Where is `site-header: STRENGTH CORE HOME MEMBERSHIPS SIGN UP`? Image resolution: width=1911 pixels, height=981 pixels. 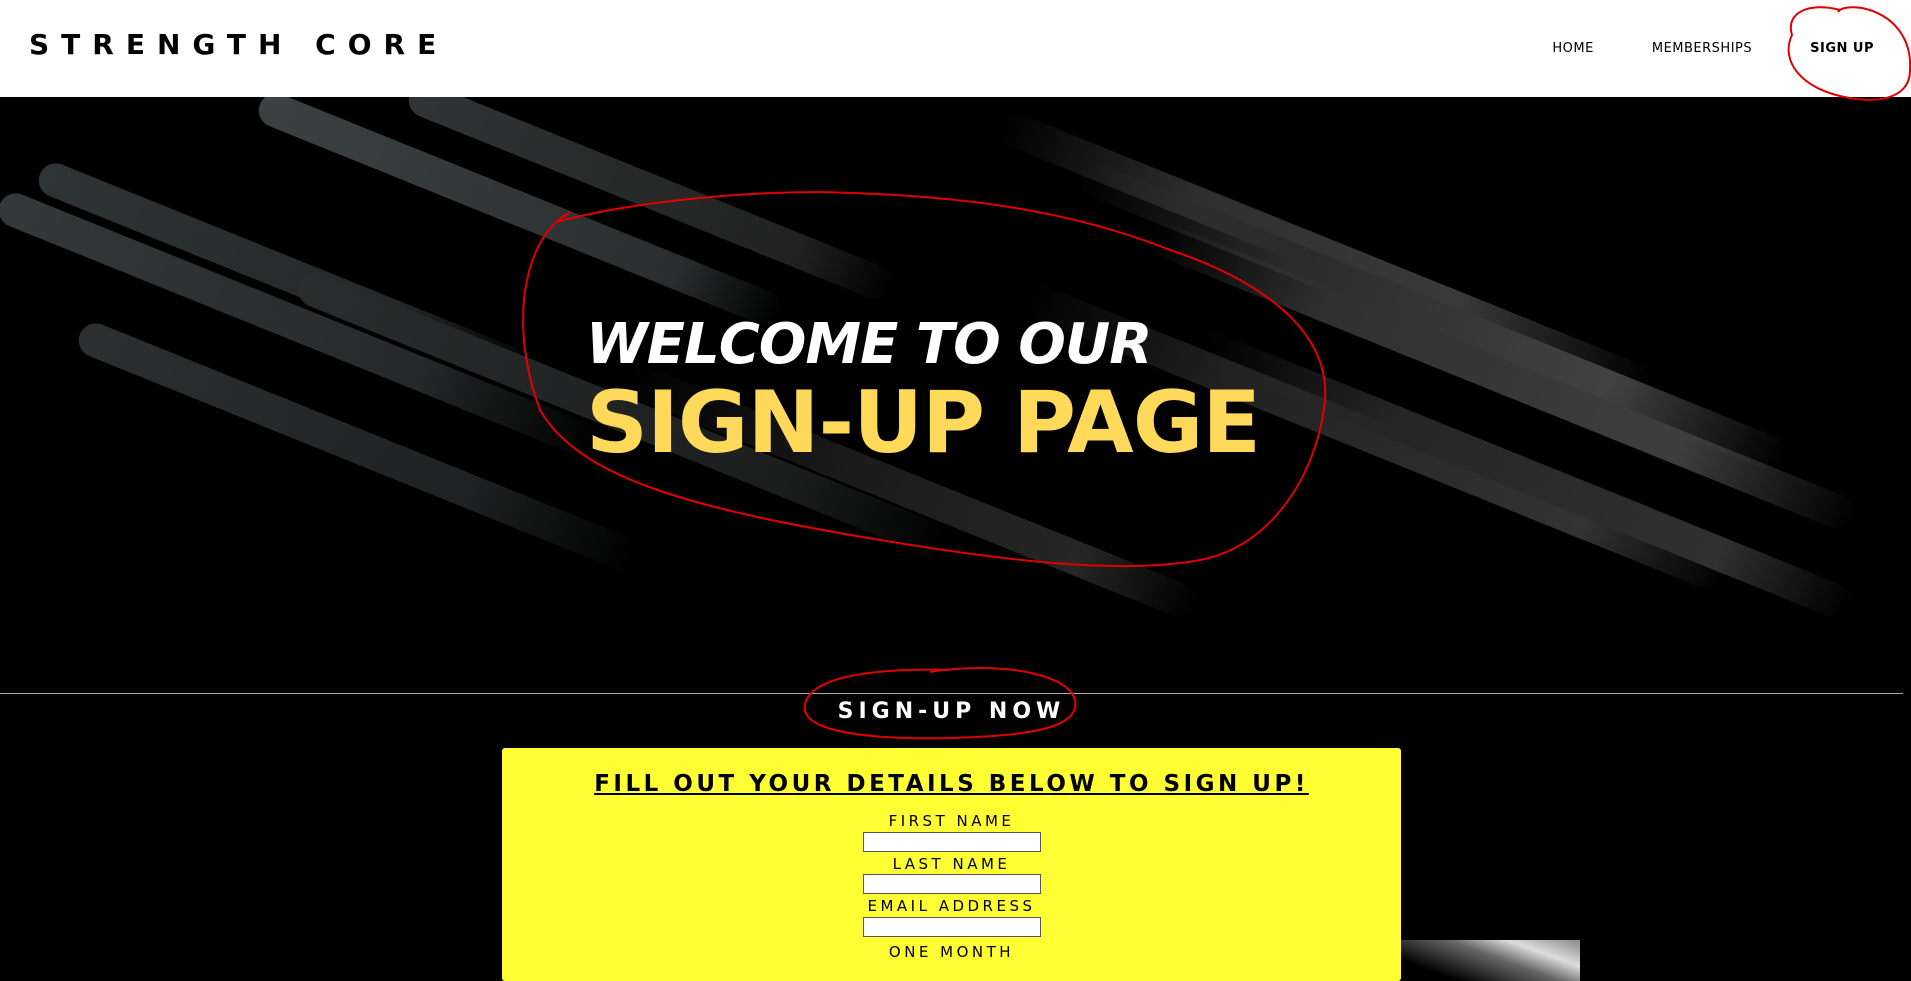
site-header: STRENGTH CORE HOME MEMBERSHIPS SIGN UP is located at coordinates (955, 48).